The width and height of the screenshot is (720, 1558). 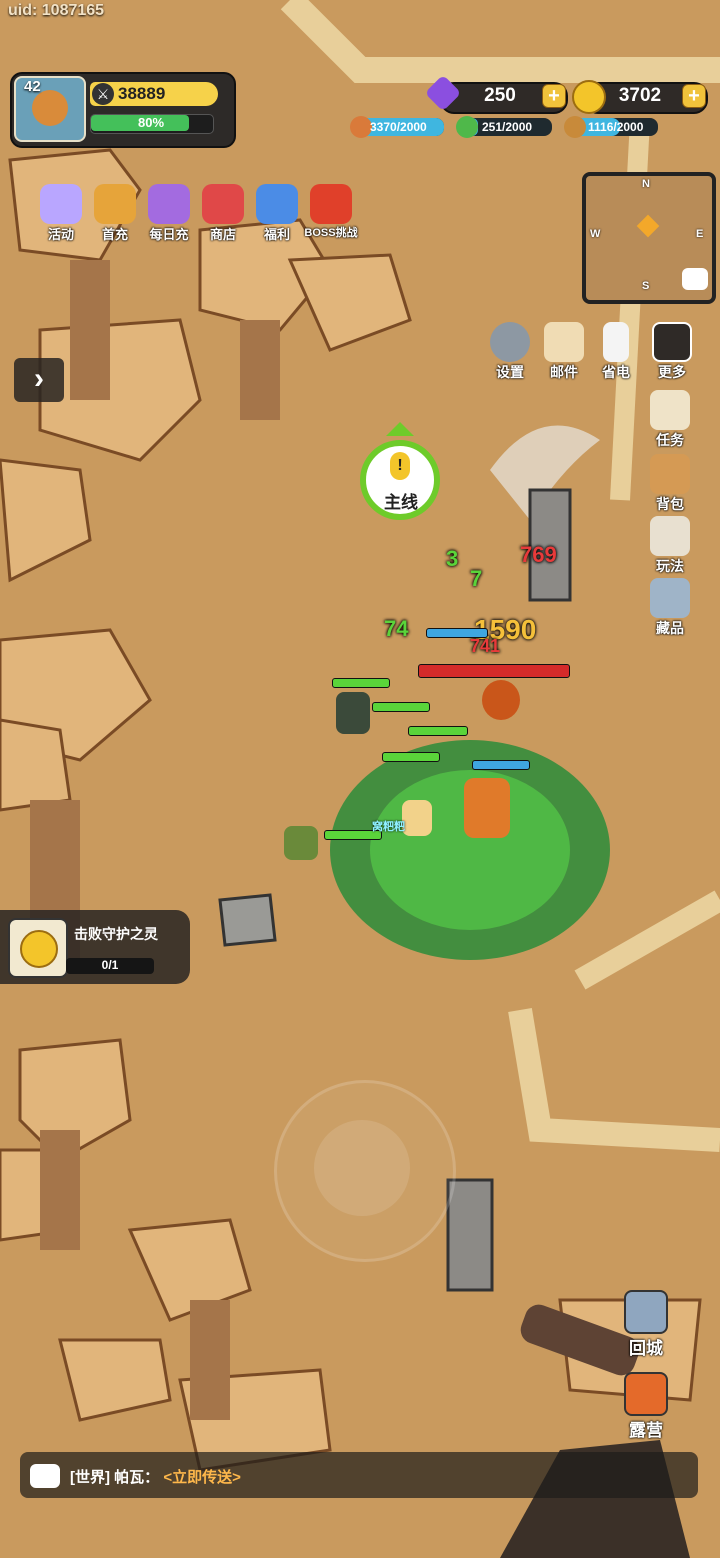 I want to click on menu-first-recharge: 首充, so click(x=115, y=213).